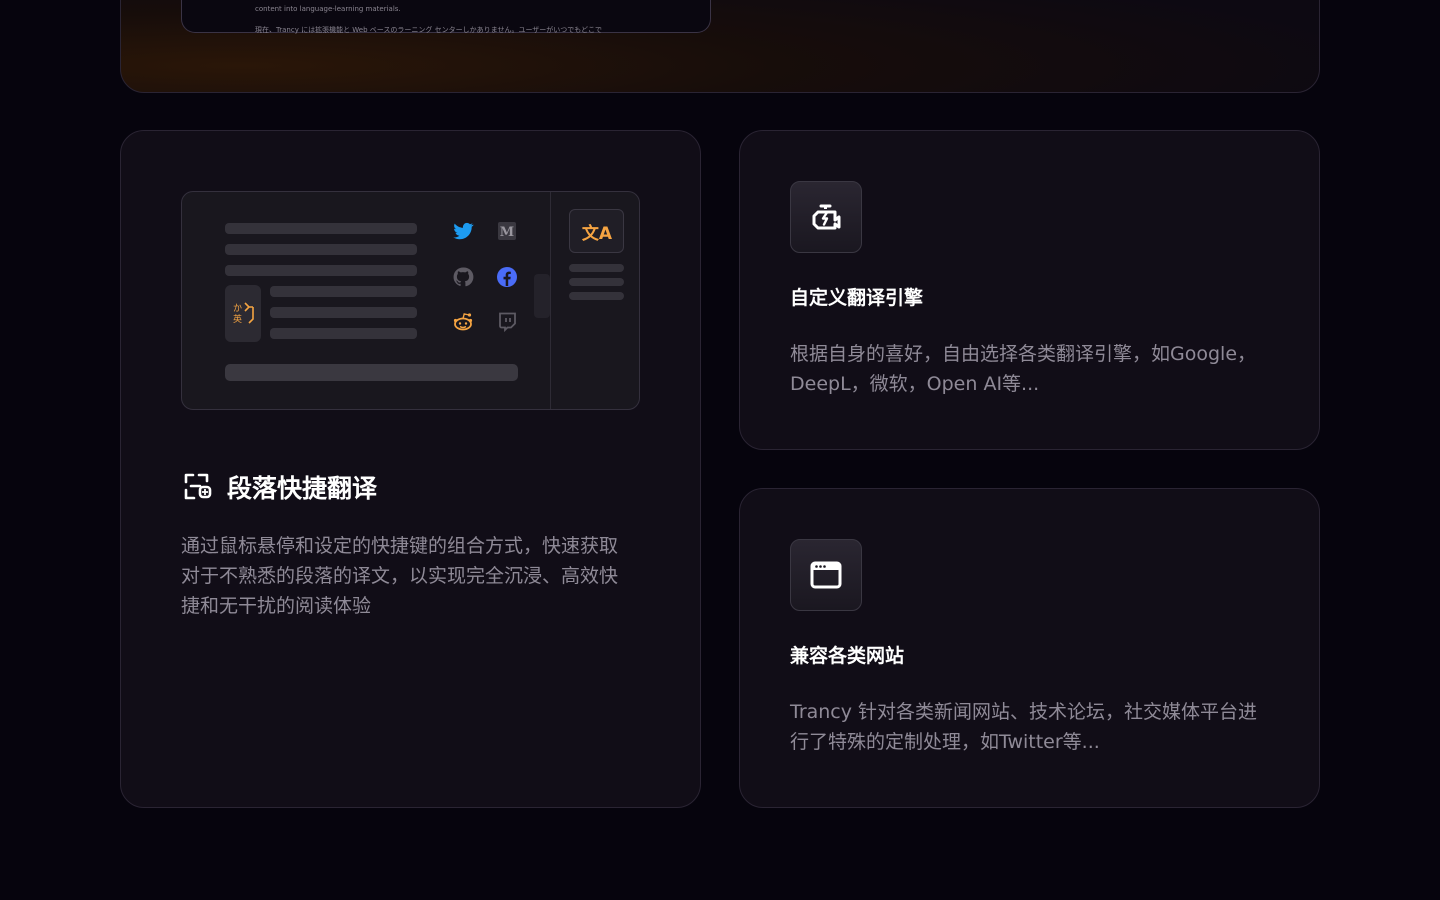 This screenshot has width=1440, height=900. Describe the element at coordinates (507, 277) in the screenshot. I see `facebook-icon` at that location.